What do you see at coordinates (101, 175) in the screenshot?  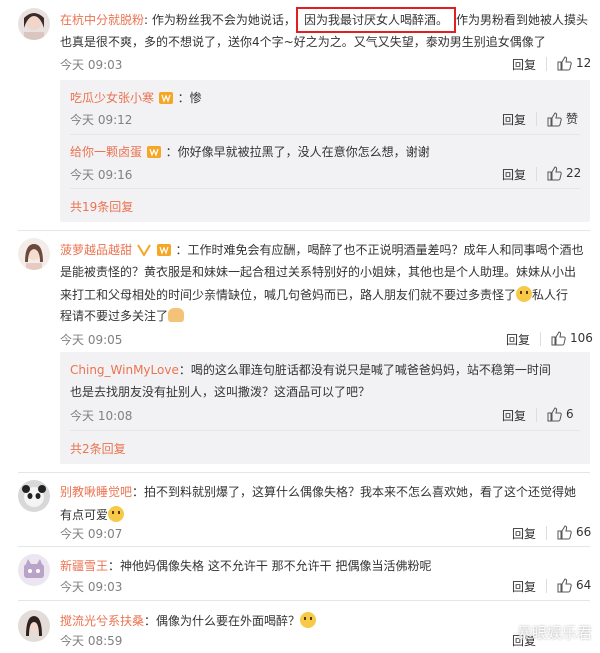 I see `timestamp: 今天 09:16` at bounding box center [101, 175].